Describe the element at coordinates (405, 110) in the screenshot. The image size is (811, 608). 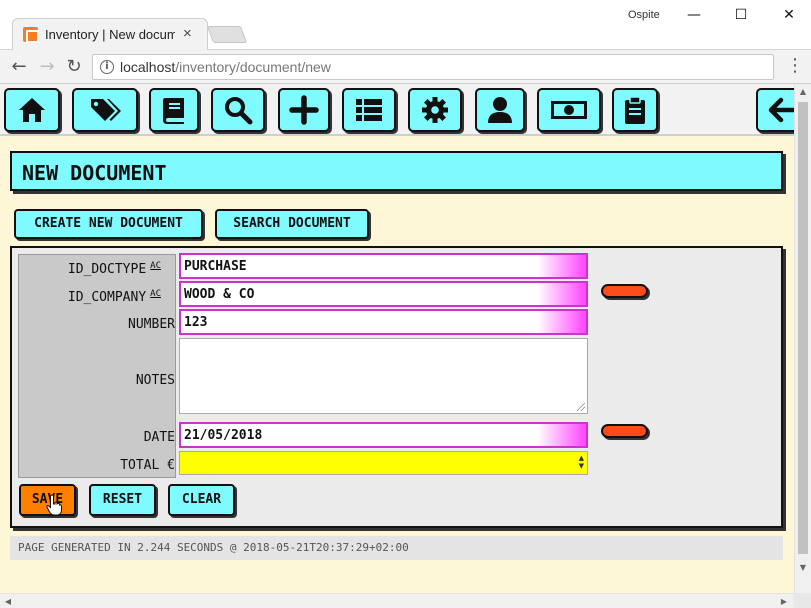
I see `icon-nav-bar` at that location.